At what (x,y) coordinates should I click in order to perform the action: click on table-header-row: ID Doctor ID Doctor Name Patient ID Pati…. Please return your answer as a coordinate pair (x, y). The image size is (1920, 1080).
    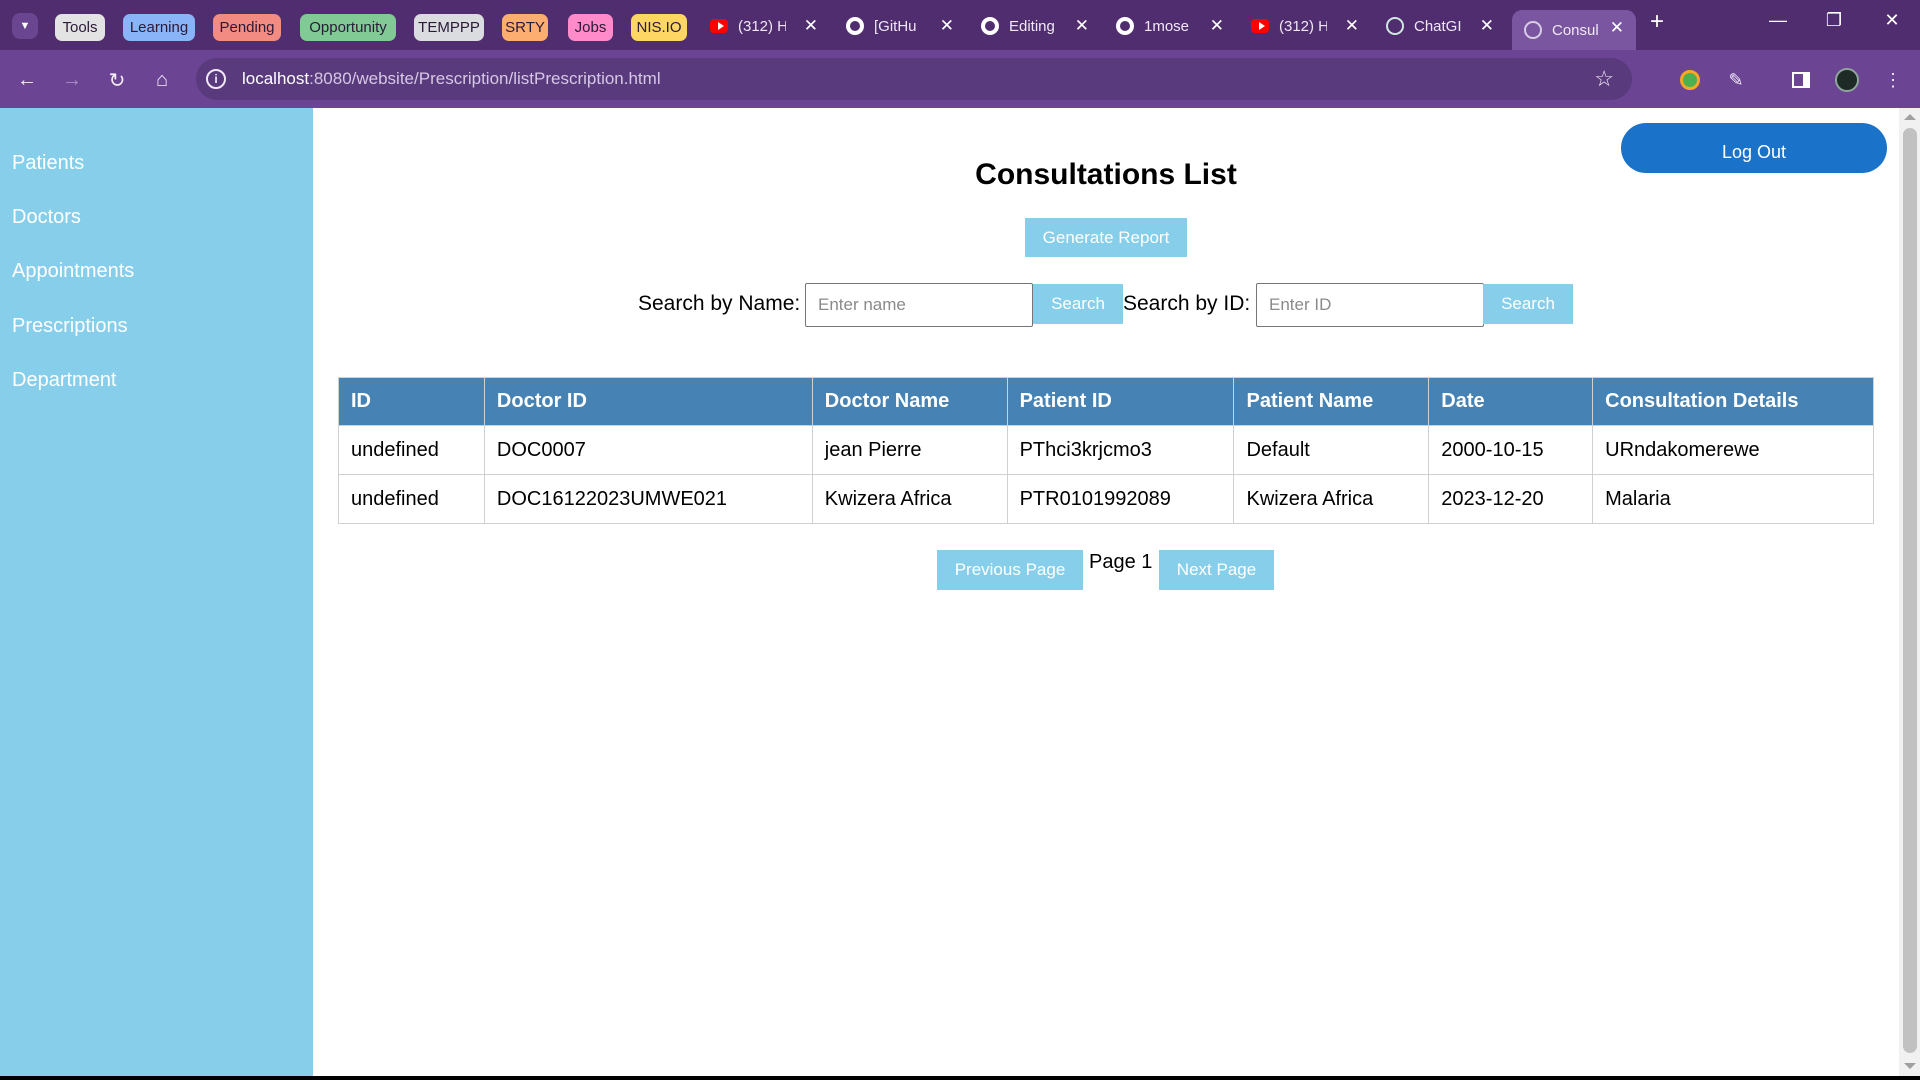
    Looking at the image, I should click on (1106, 401).